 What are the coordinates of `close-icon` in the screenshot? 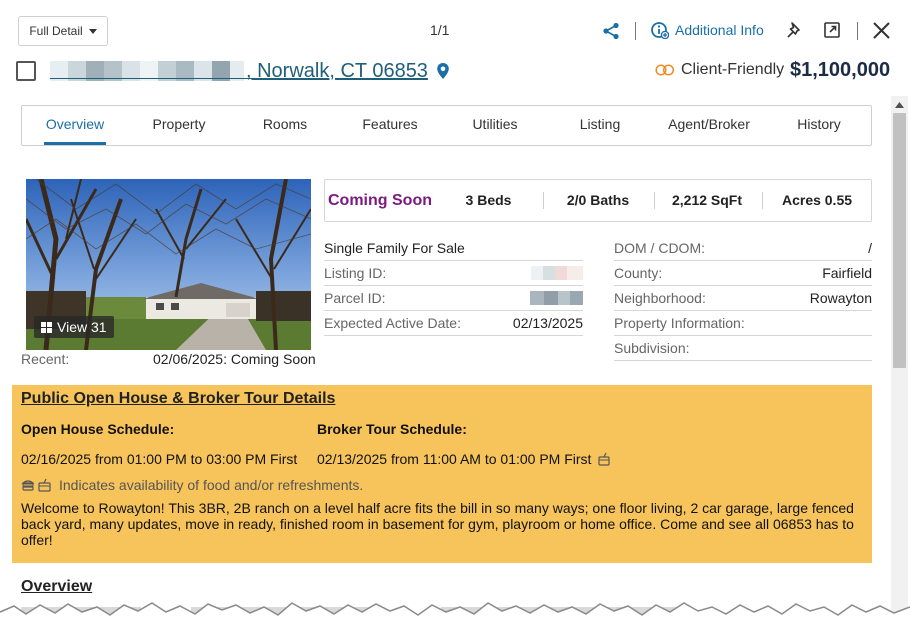 It's located at (881, 30).